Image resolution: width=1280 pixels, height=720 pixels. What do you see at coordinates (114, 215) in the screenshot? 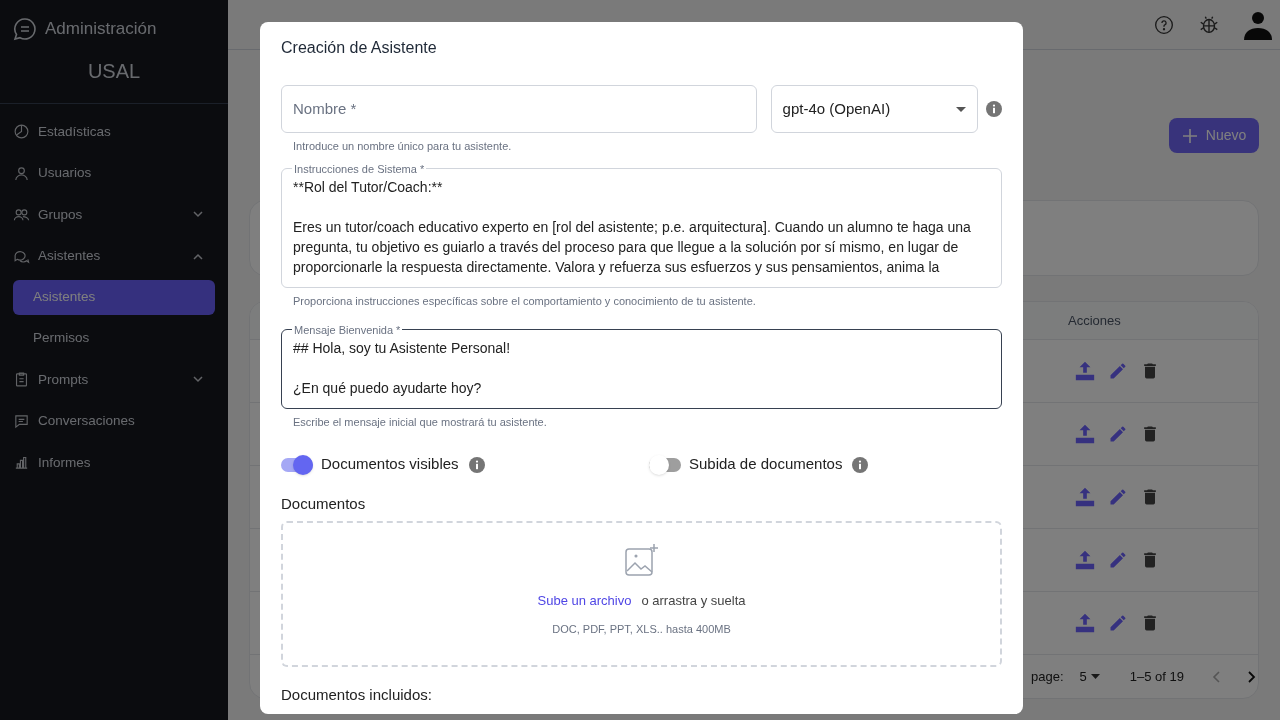
I see `sidebar-item: Grupos` at bounding box center [114, 215].